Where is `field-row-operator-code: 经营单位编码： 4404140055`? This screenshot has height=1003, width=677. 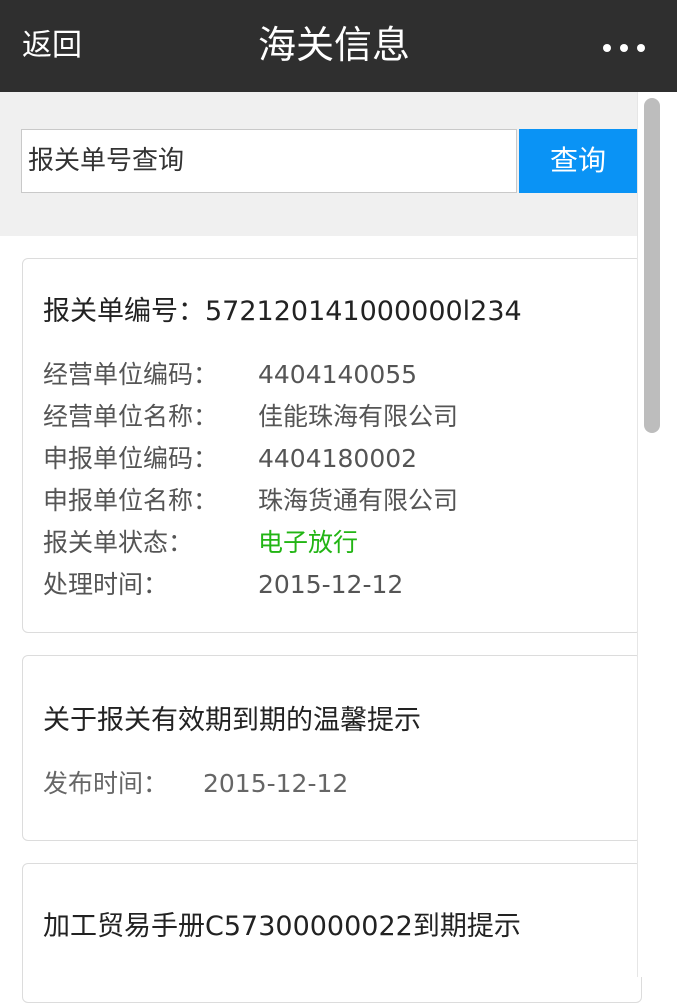 field-row-operator-code: 经营单位编码： 4404140055 is located at coordinates (230, 373).